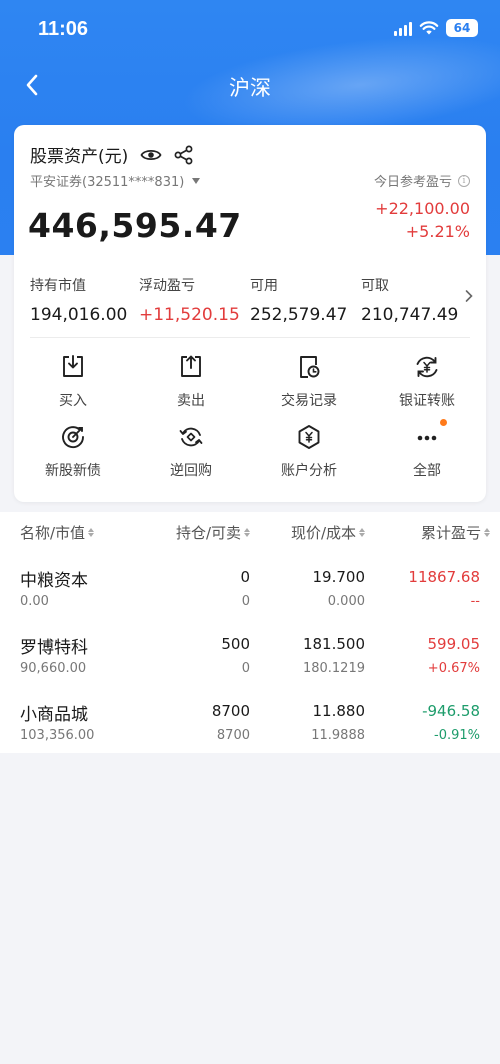  I want to click on card-title-row: 股票资产(元), so click(112, 154).